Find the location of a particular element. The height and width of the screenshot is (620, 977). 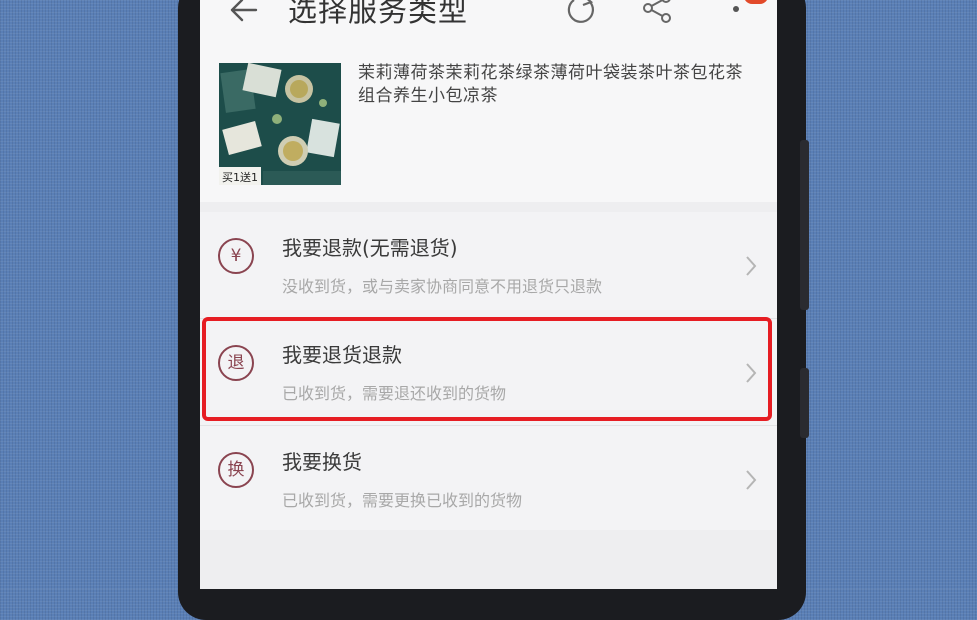

option-title: 我要换货 is located at coordinates (322, 462).